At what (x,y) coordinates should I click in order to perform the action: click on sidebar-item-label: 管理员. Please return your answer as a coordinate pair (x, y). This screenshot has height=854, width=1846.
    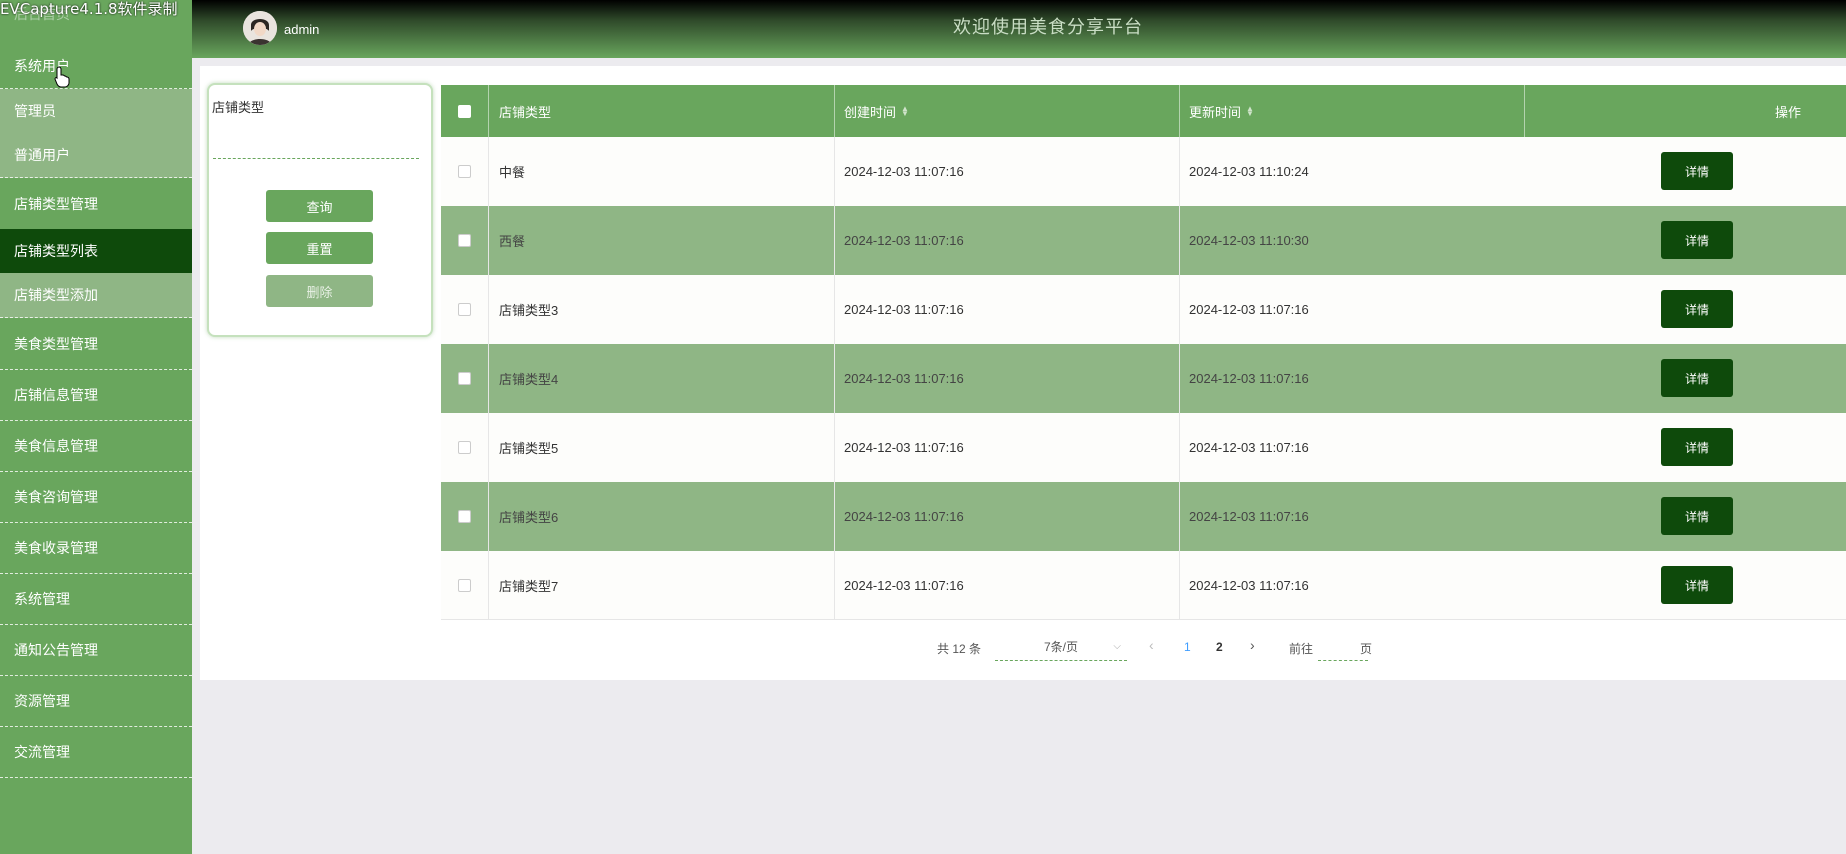
    Looking at the image, I should click on (35, 111).